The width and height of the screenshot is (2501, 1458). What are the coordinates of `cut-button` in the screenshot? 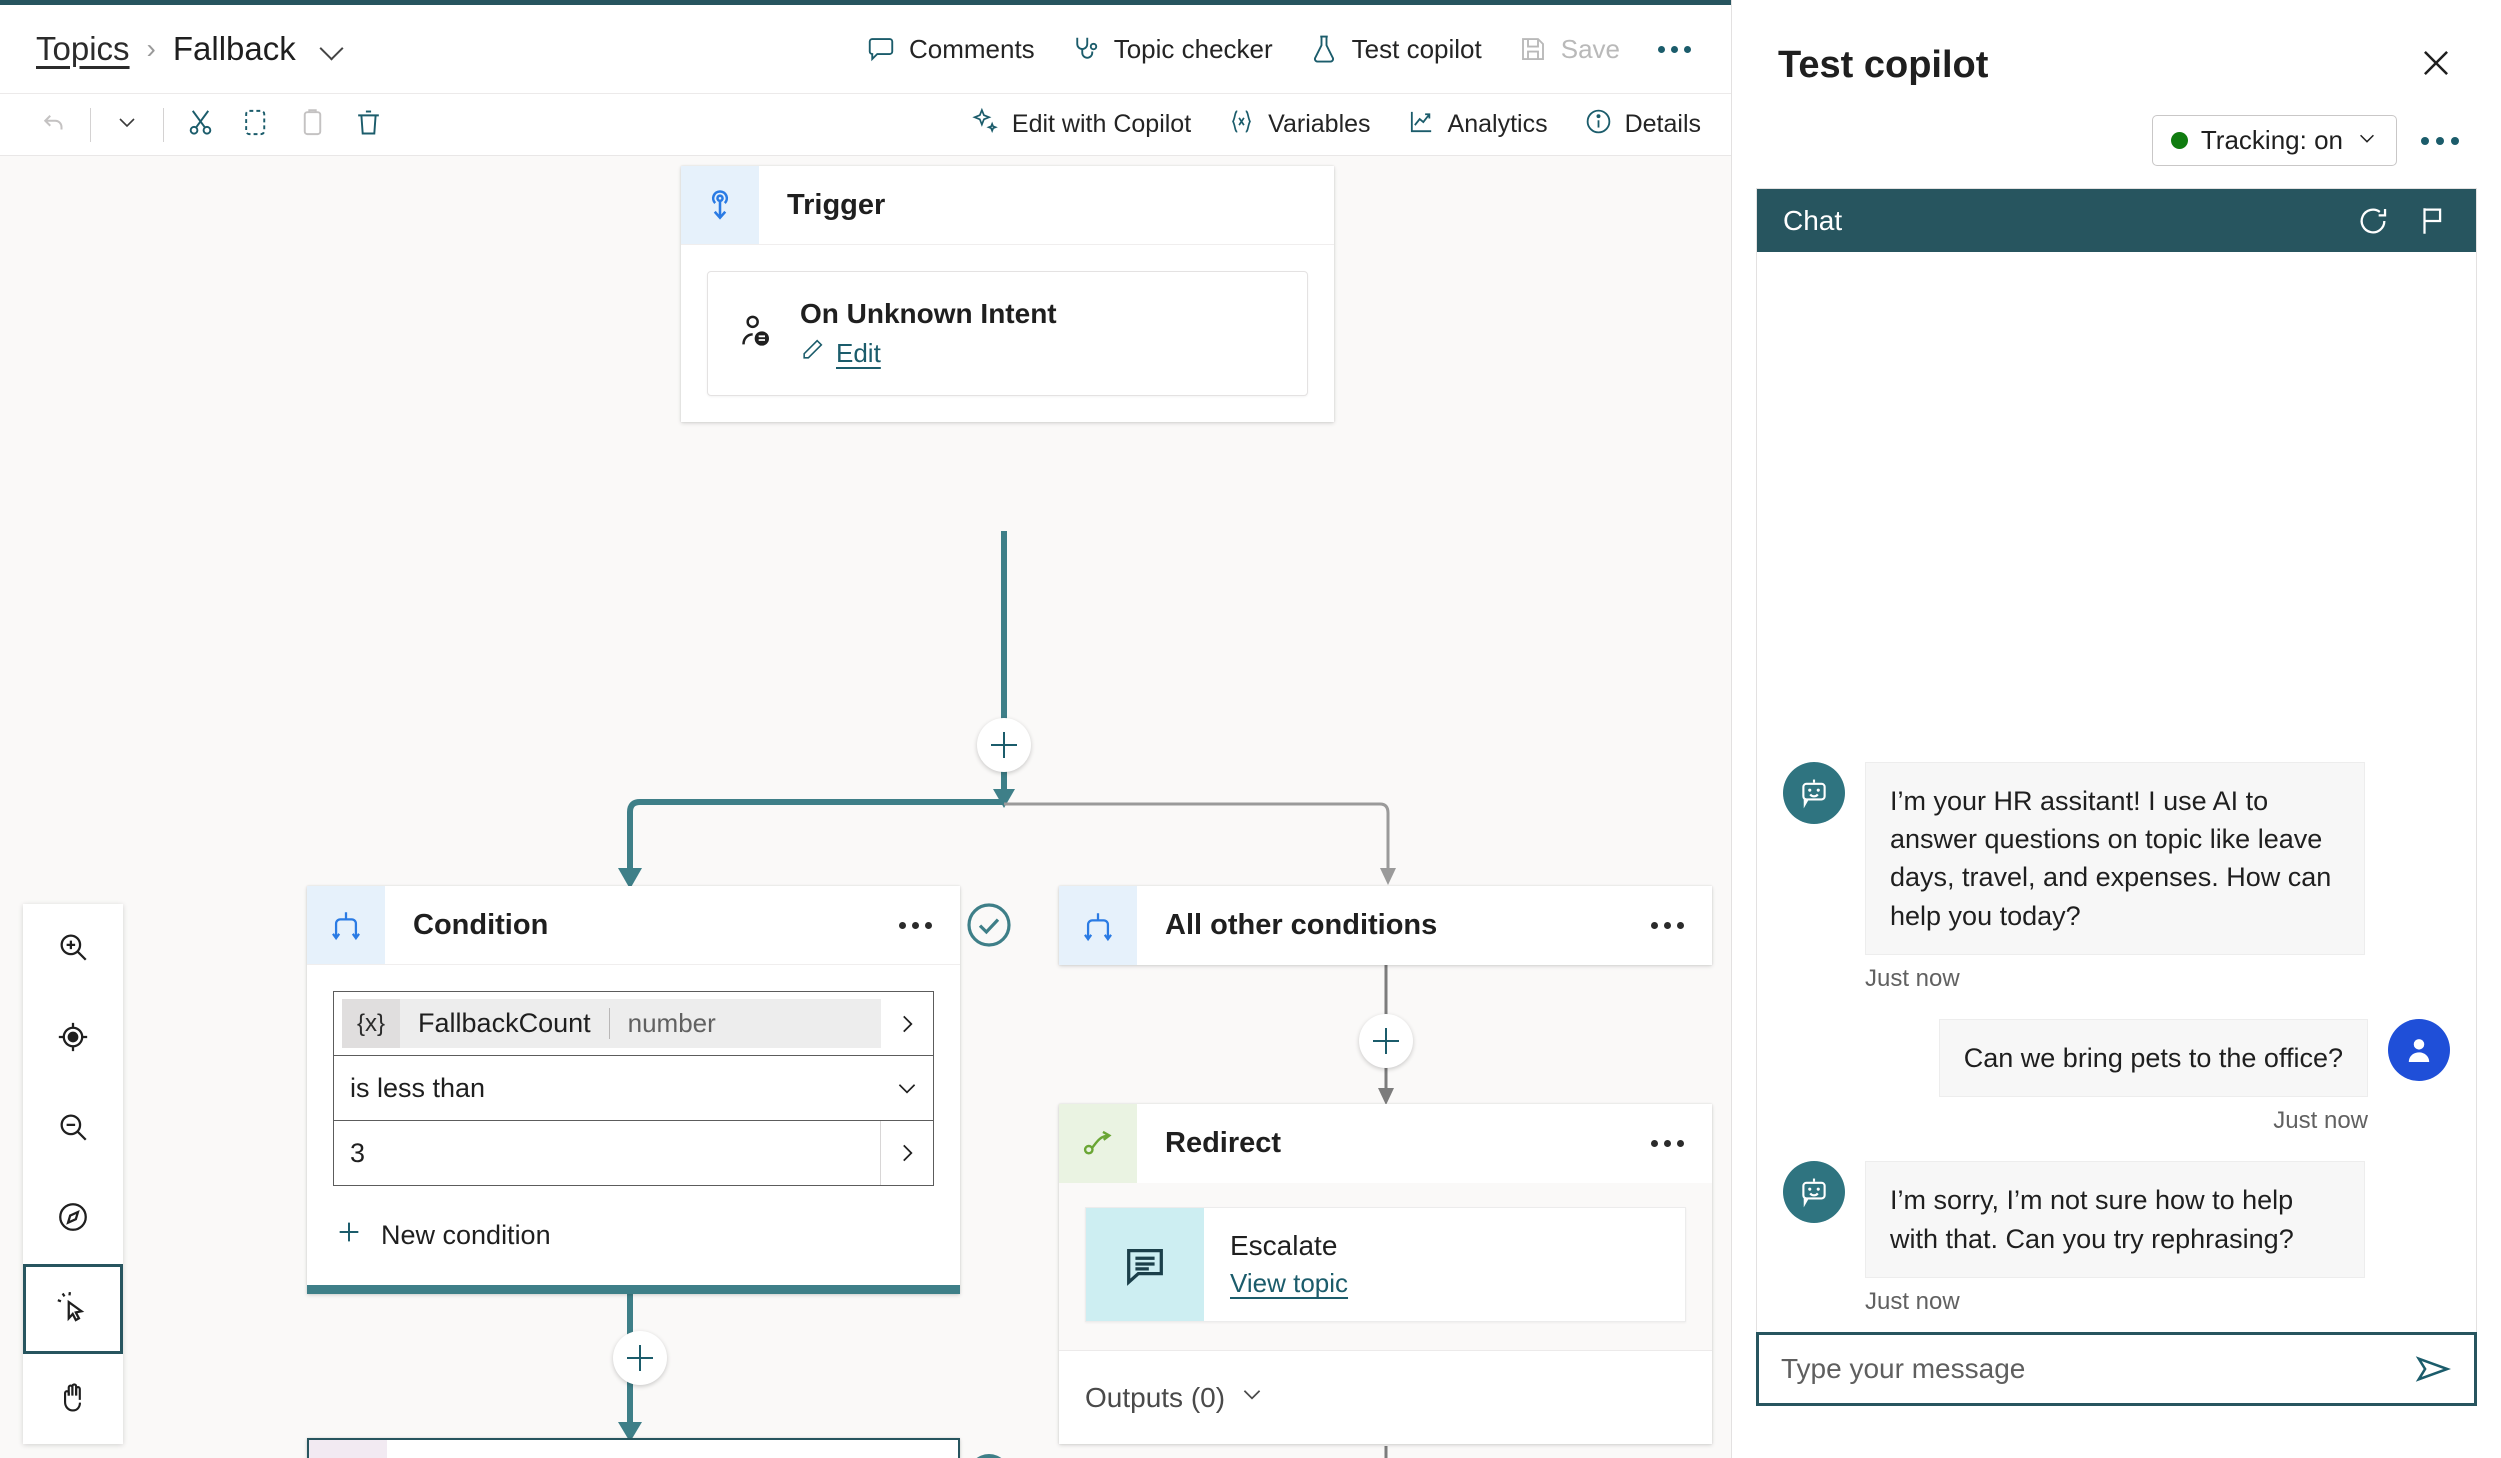 It's located at (200, 125).